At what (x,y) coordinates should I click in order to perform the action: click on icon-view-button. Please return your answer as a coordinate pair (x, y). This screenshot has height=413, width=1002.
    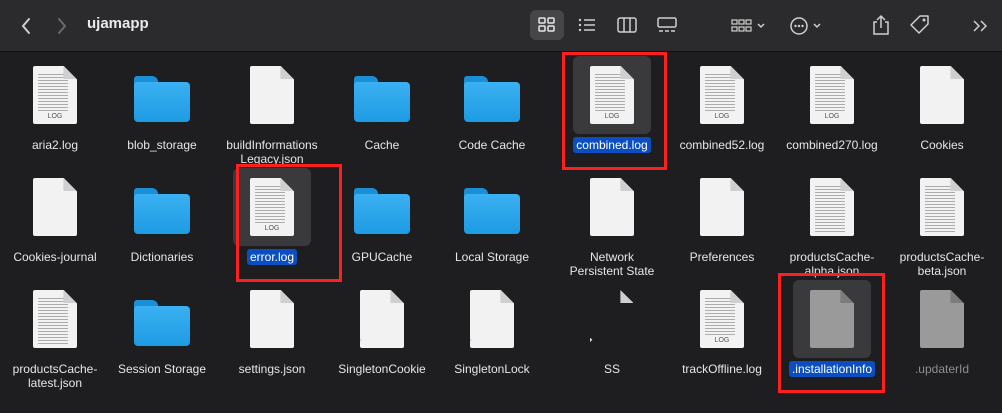
    Looking at the image, I should click on (547, 25).